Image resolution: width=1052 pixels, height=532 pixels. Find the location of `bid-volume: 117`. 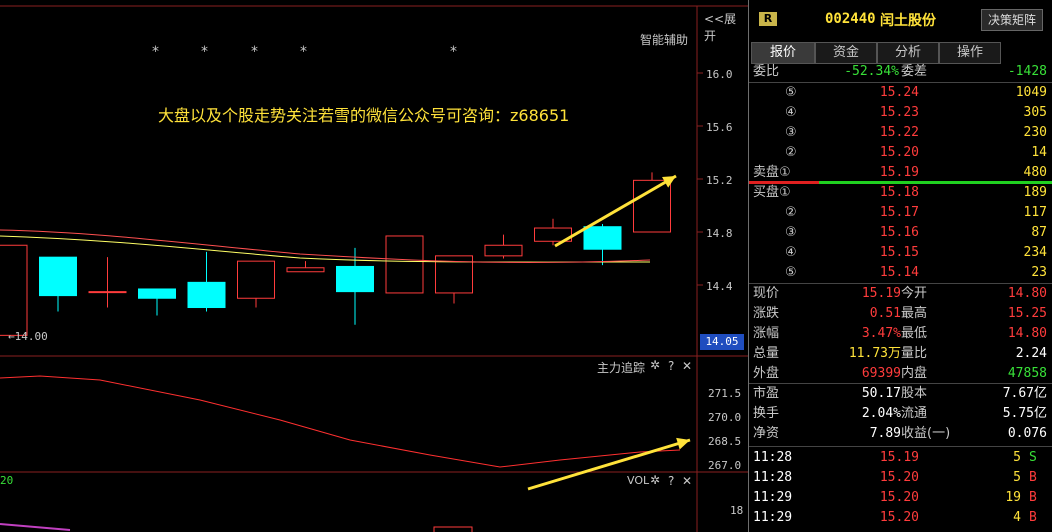

bid-volume: 117 is located at coordinates (1035, 212).